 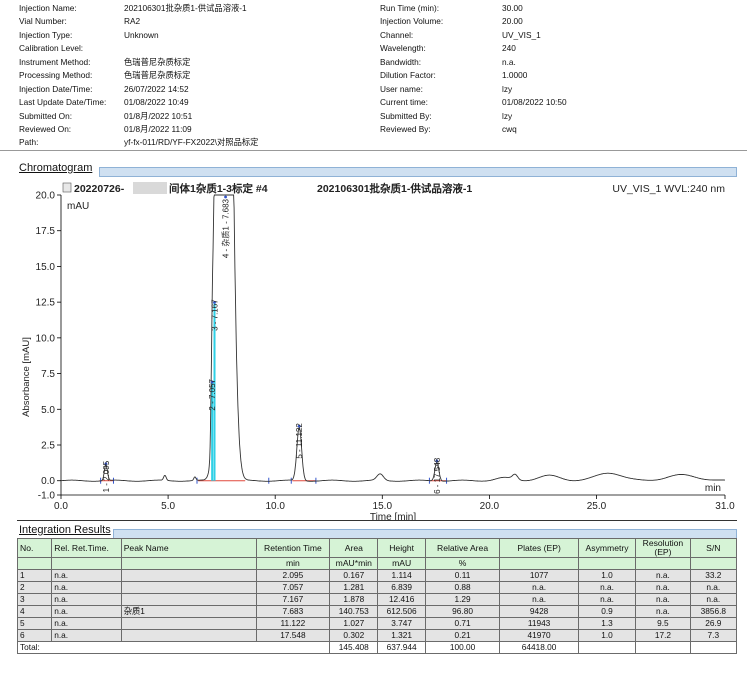 I want to click on info-label: Wavelength:, so click(x=403, y=48).